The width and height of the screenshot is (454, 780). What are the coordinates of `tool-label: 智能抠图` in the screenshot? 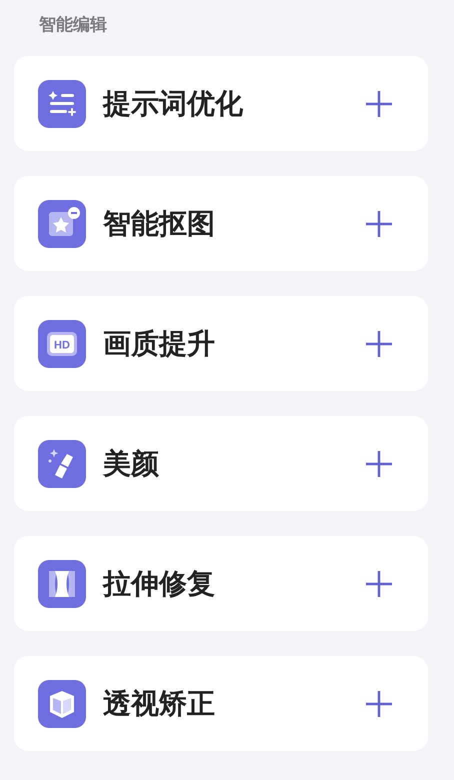 It's located at (159, 224).